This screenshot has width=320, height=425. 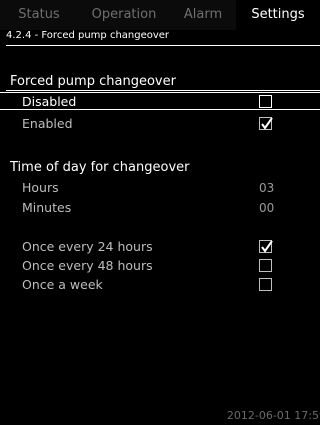 I want to click on hours-label: Hours, so click(x=40, y=187).